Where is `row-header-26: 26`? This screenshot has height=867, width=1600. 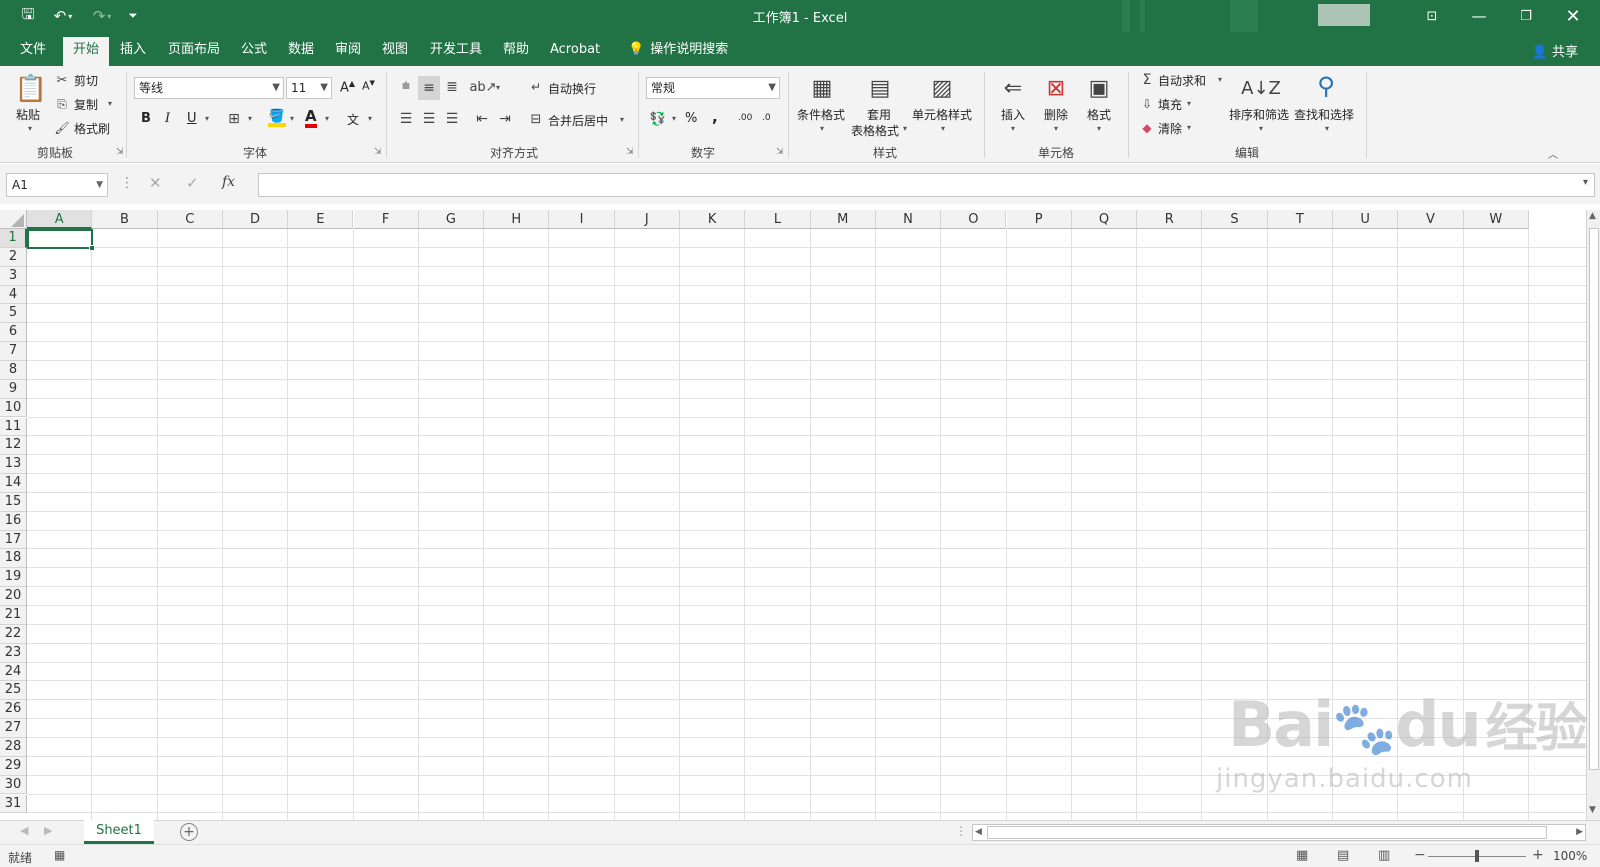
row-header-26: 26 is located at coordinates (13, 710).